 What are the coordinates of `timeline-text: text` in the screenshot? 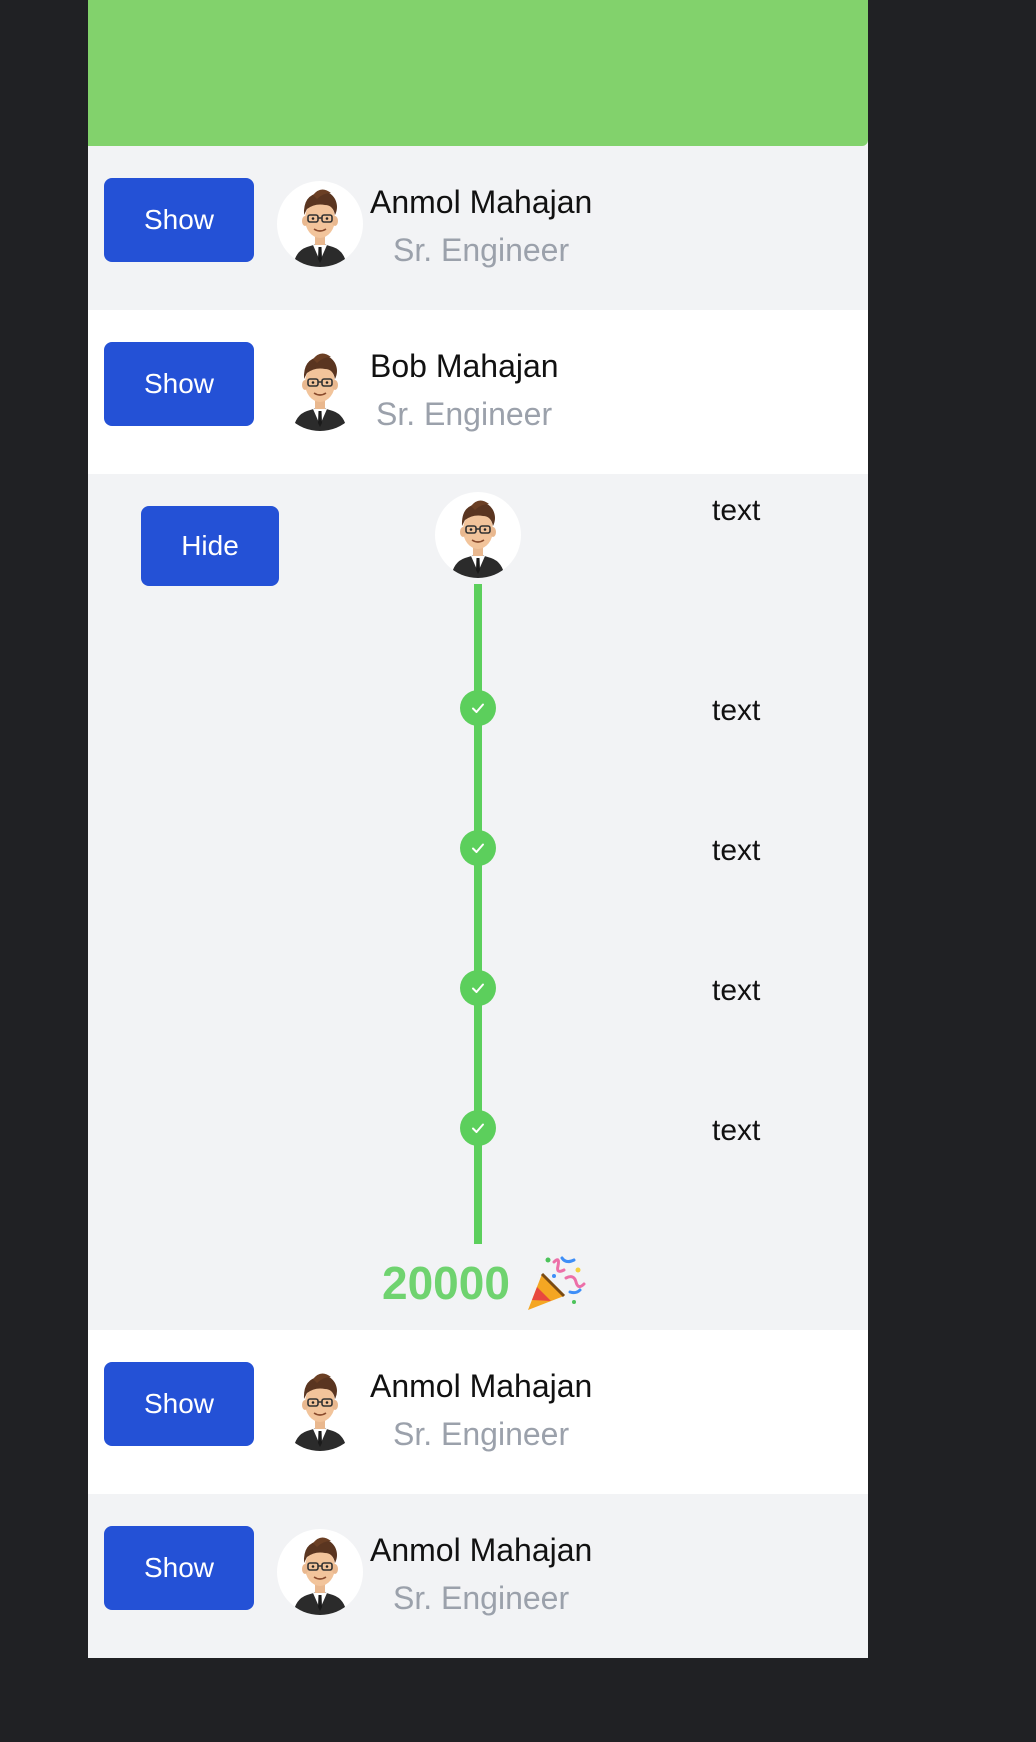 It's located at (736, 510).